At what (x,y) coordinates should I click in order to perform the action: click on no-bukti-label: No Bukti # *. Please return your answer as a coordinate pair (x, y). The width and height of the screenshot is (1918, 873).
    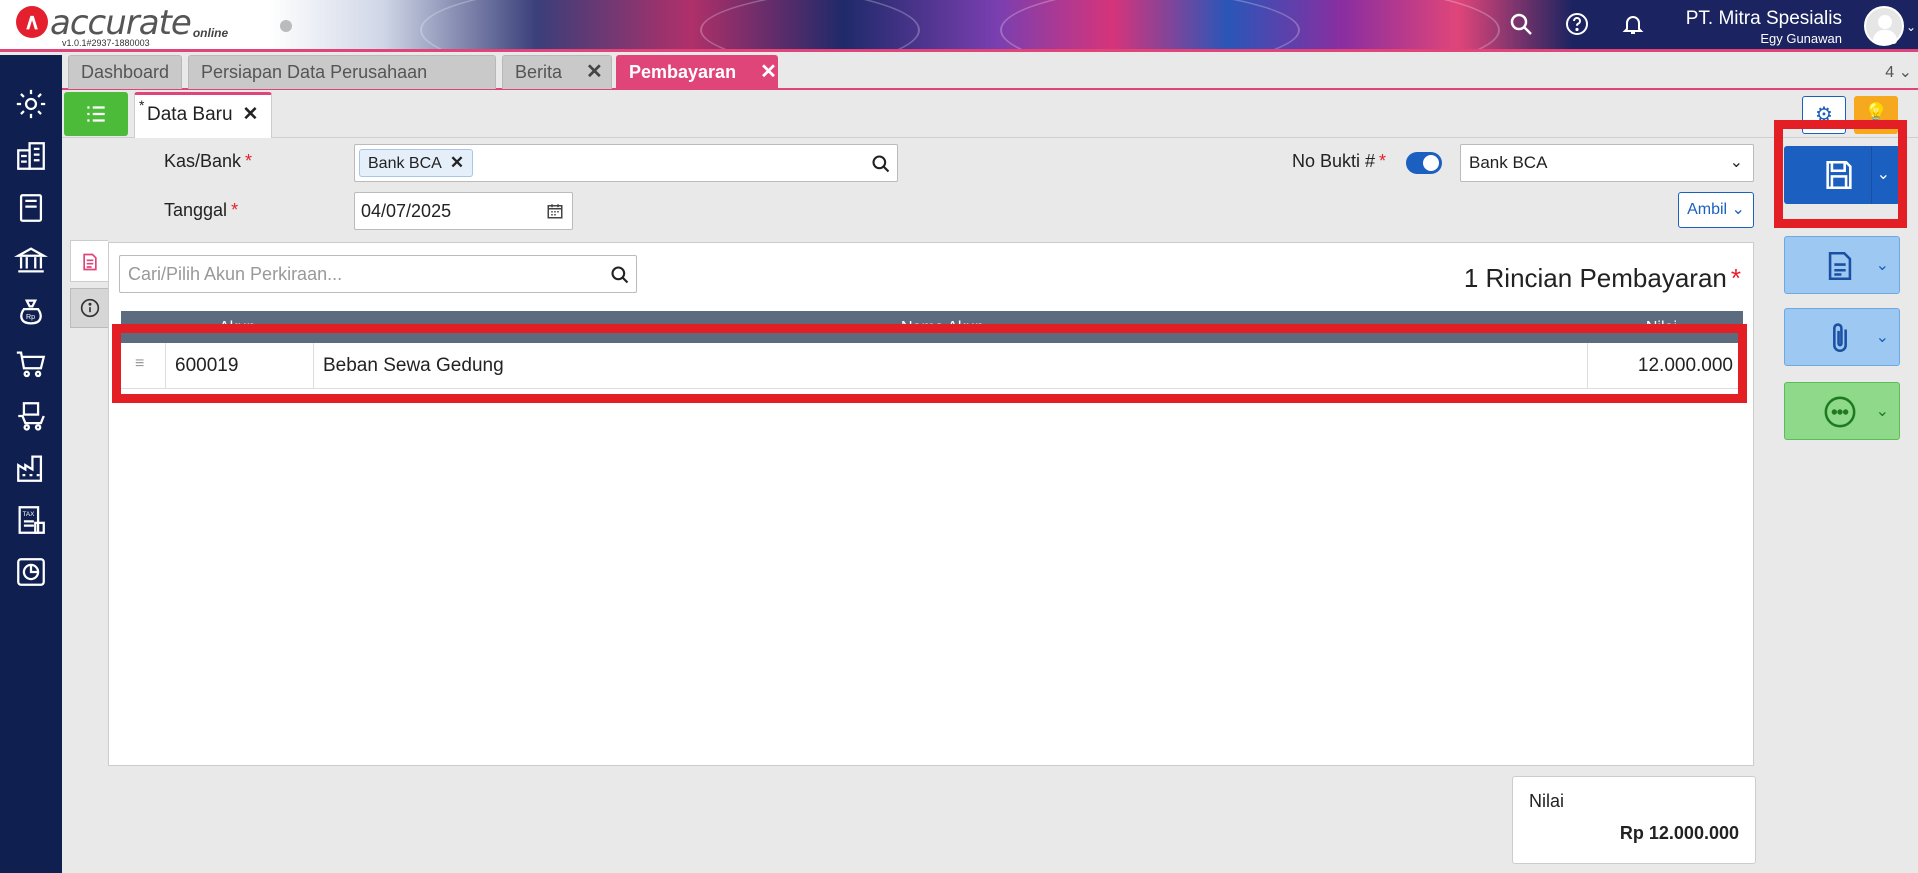
    Looking at the image, I should click on (1339, 161).